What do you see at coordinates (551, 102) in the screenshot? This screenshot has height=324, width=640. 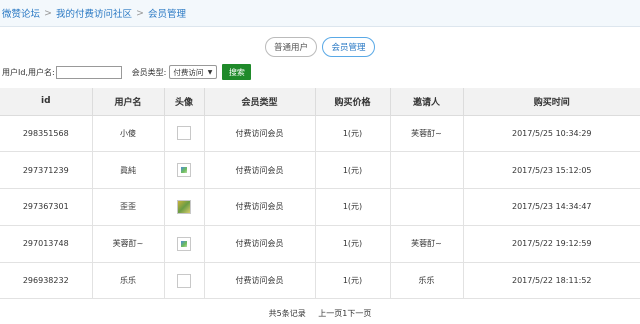 I see `column-header-purchase-time: 购买时间` at bounding box center [551, 102].